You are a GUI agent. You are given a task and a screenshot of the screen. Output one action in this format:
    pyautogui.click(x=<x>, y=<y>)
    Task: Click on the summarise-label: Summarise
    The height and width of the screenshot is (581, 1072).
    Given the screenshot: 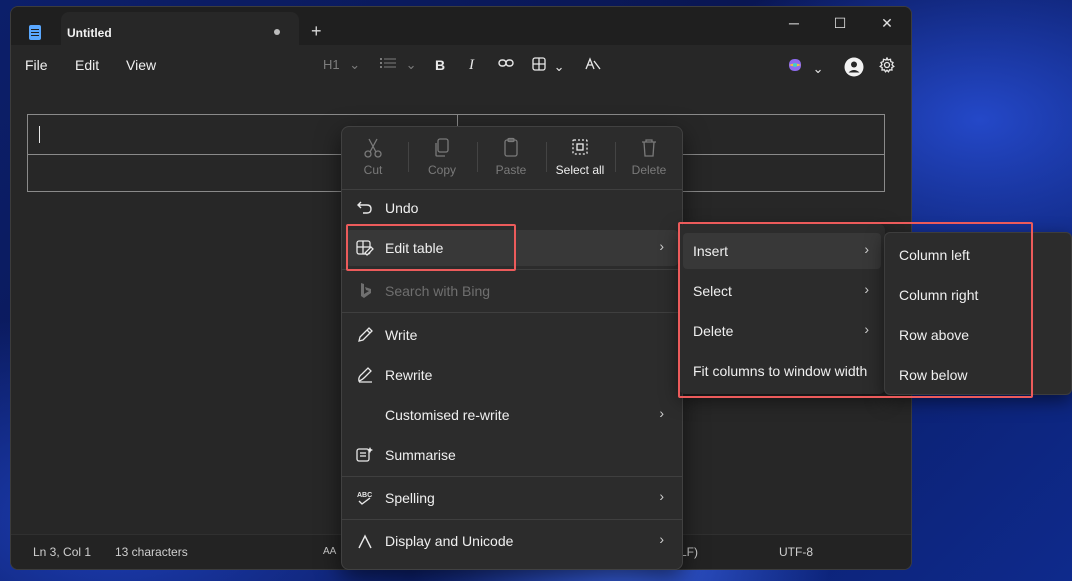 What is the action you would take?
    pyautogui.click(x=420, y=455)
    